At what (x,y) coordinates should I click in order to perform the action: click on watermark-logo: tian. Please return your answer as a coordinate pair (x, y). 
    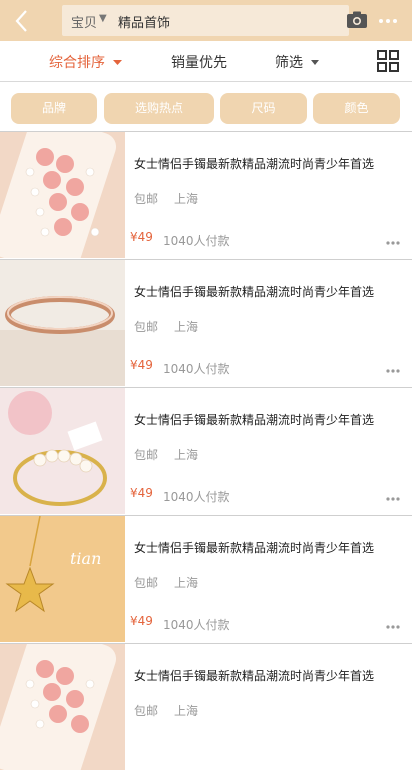
    Looking at the image, I should click on (85, 558).